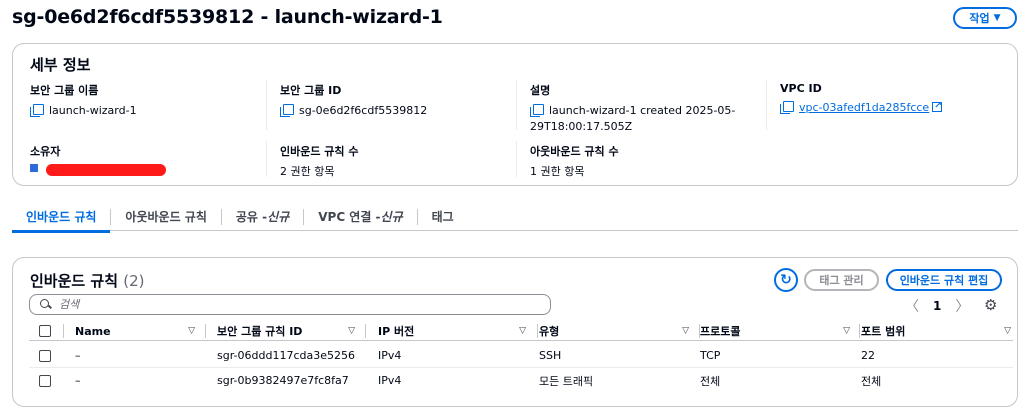 The image size is (1023, 410). Describe the element at coordinates (452, 331) in the screenshot. I see `column-header-ip-version: IP 버전 ▽` at that location.